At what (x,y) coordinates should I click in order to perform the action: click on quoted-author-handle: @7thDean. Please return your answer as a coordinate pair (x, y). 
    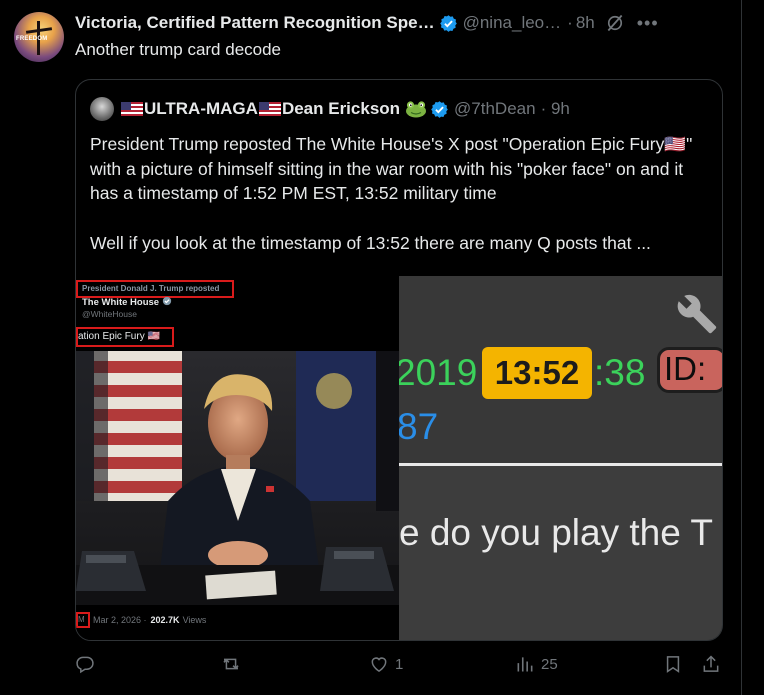
    Looking at the image, I should click on (495, 109).